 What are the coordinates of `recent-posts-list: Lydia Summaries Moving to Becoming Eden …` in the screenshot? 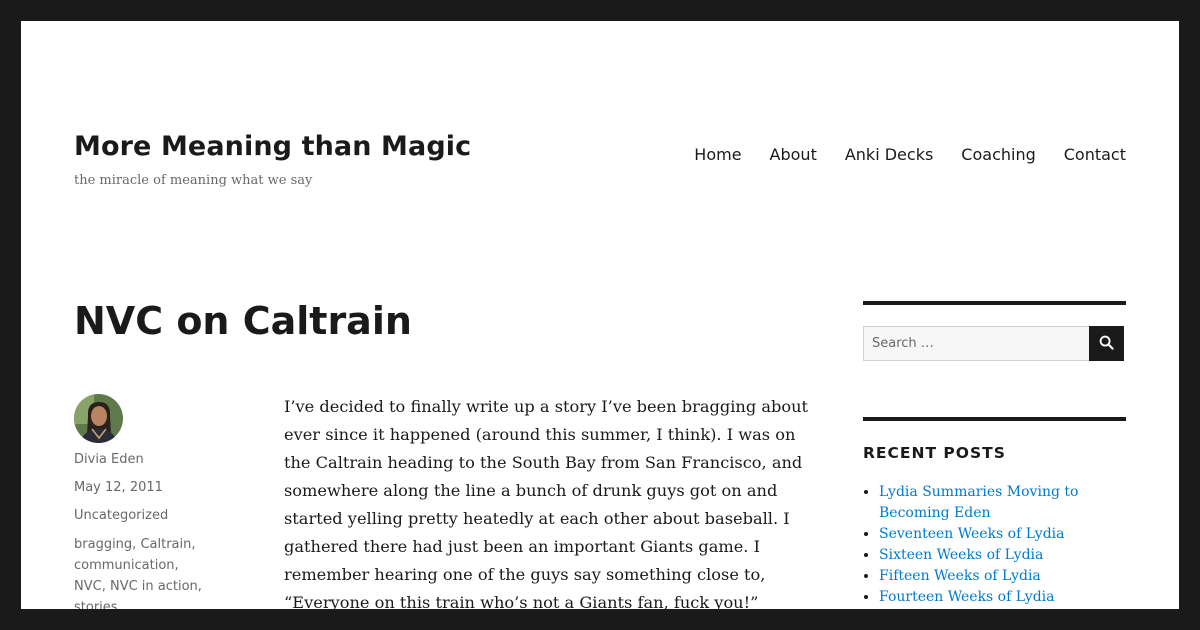 It's located at (994, 545).